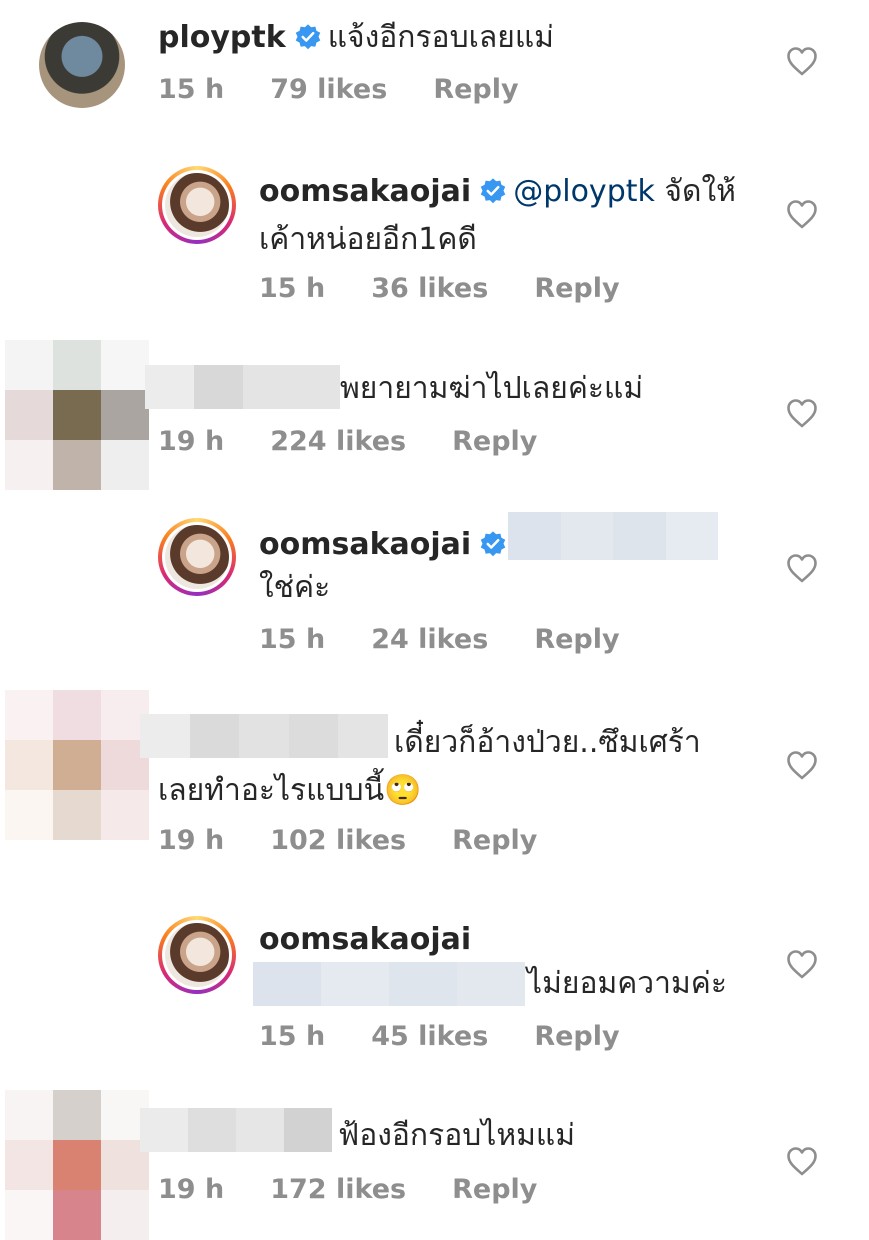 The height and width of the screenshot is (1240, 869). What do you see at coordinates (434, 590) in the screenshot?
I see `reply-comment-item: oomsakaojai ใช่ค่ะ 15 h 24 likes Reply` at bounding box center [434, 590].